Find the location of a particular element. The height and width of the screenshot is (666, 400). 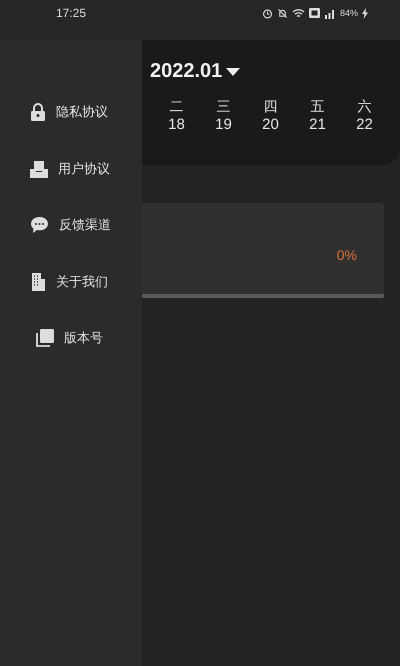

muted-bell-icon is located at coordinates (282, 13).